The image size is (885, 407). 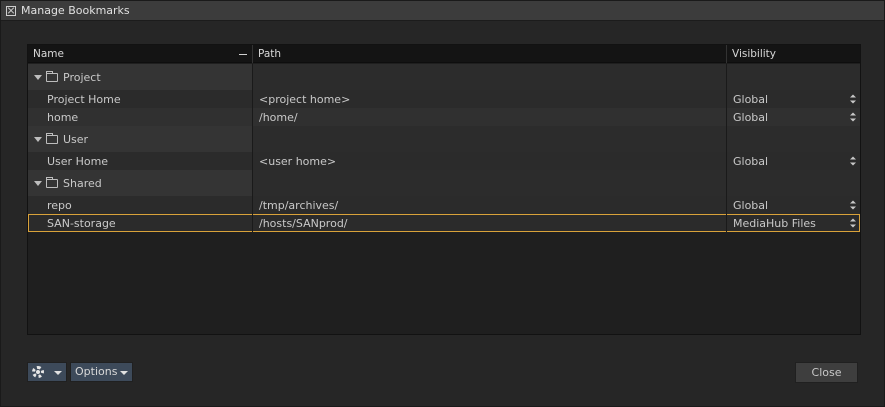 I want to click on column-header-name: Name, so click(x=140, y=54).